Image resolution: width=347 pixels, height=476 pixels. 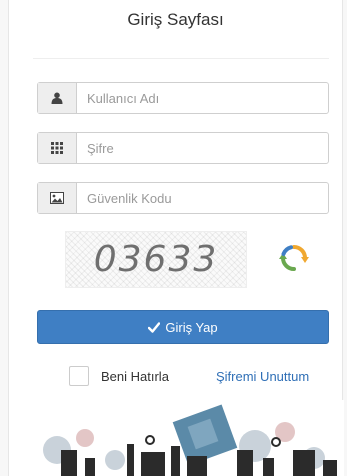 I want to click on username-input, so click(x=202, y=98).